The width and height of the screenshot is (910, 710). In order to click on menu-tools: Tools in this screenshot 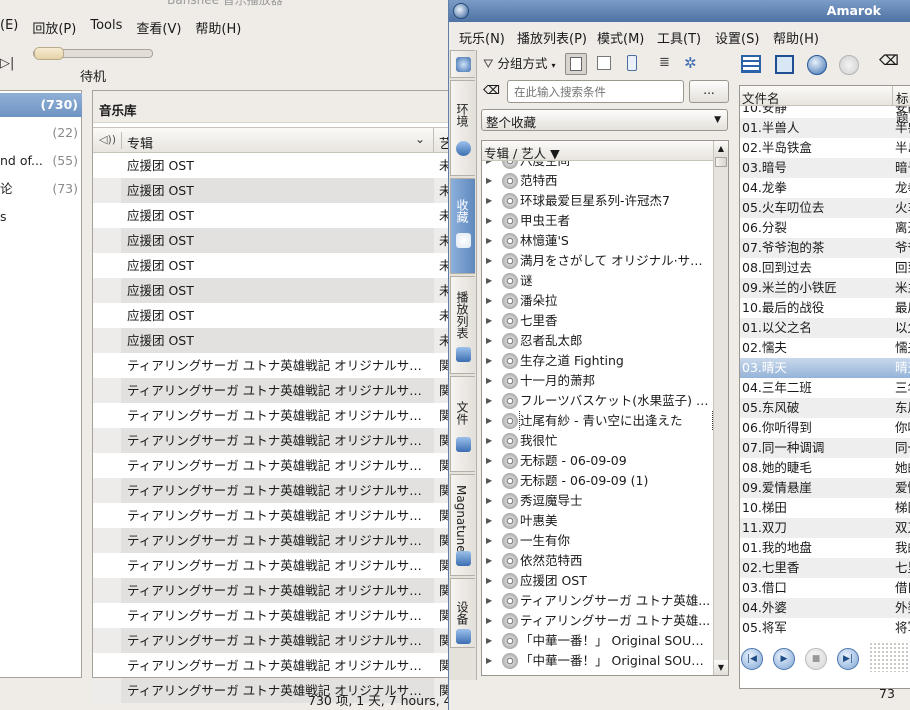, I will do `click(106, 26)`.